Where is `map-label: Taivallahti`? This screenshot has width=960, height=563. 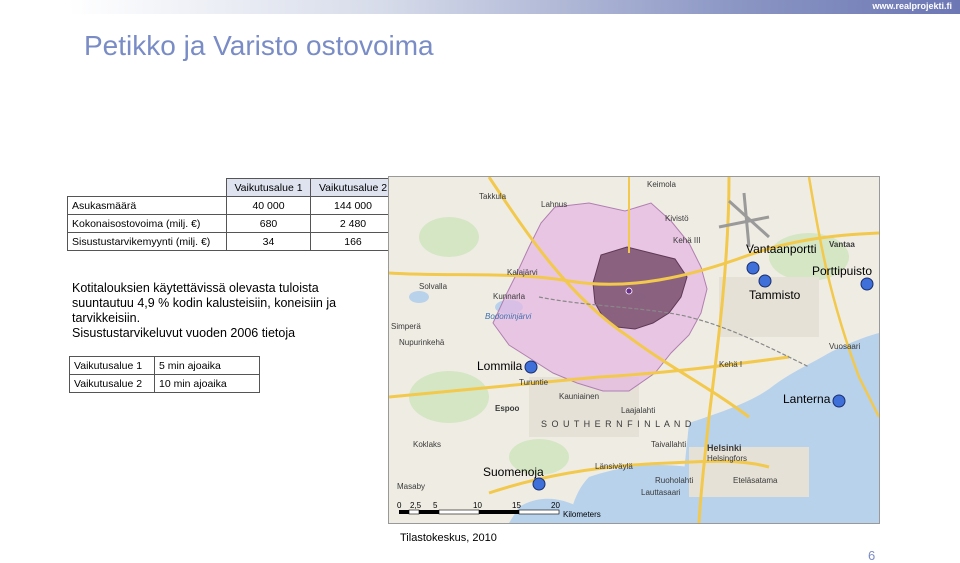 map-label: Taivallahti is located at coordinates (668, 444).